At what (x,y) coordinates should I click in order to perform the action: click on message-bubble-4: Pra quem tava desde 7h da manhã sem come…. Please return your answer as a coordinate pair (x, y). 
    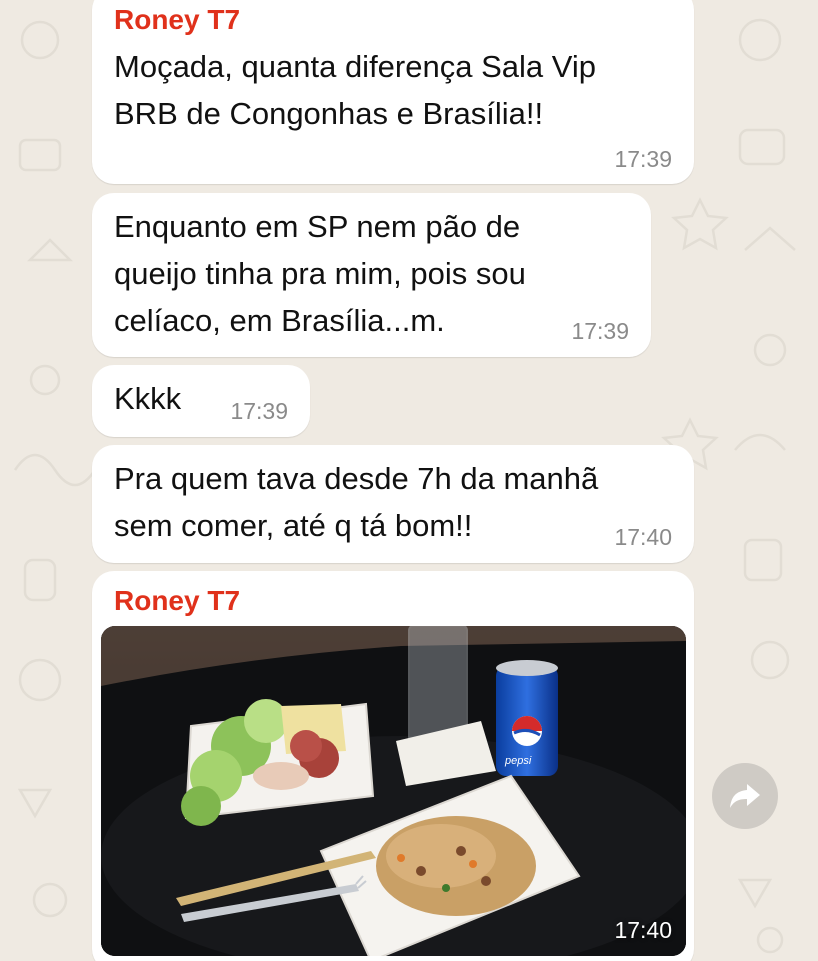
    Looking at the image, I should click on (393, 504).